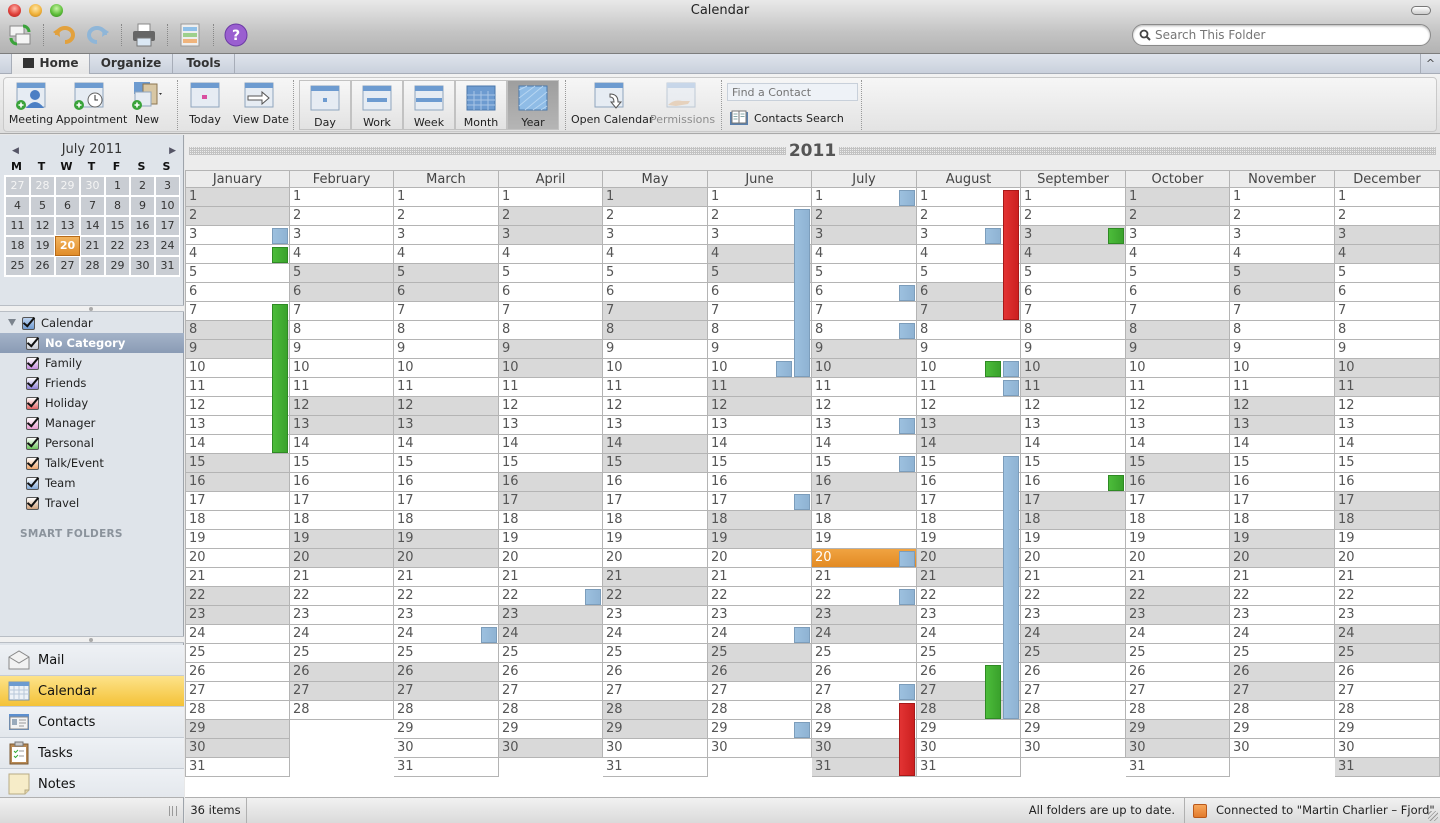 The height and width of the screenshot is (823, 1440). What do you see at coordinates (31, 104) in the screenshot?
I see `new-meeting-button: Meeting` at bounding box center [31, 104].